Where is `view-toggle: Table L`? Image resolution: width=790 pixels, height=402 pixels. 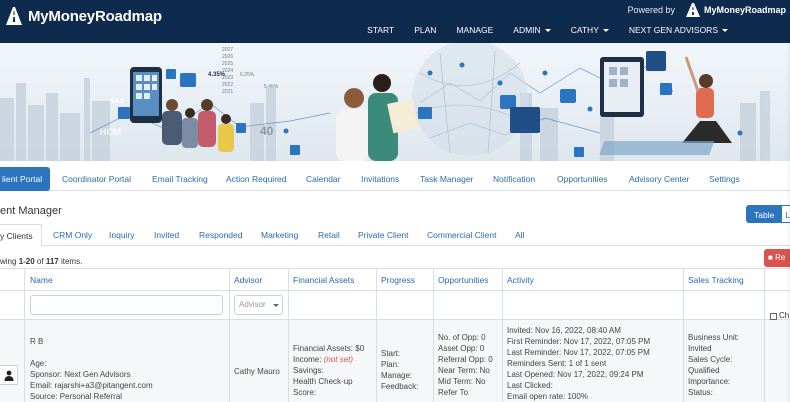
view-toggle: Table L is located at coordinates (768, 214).